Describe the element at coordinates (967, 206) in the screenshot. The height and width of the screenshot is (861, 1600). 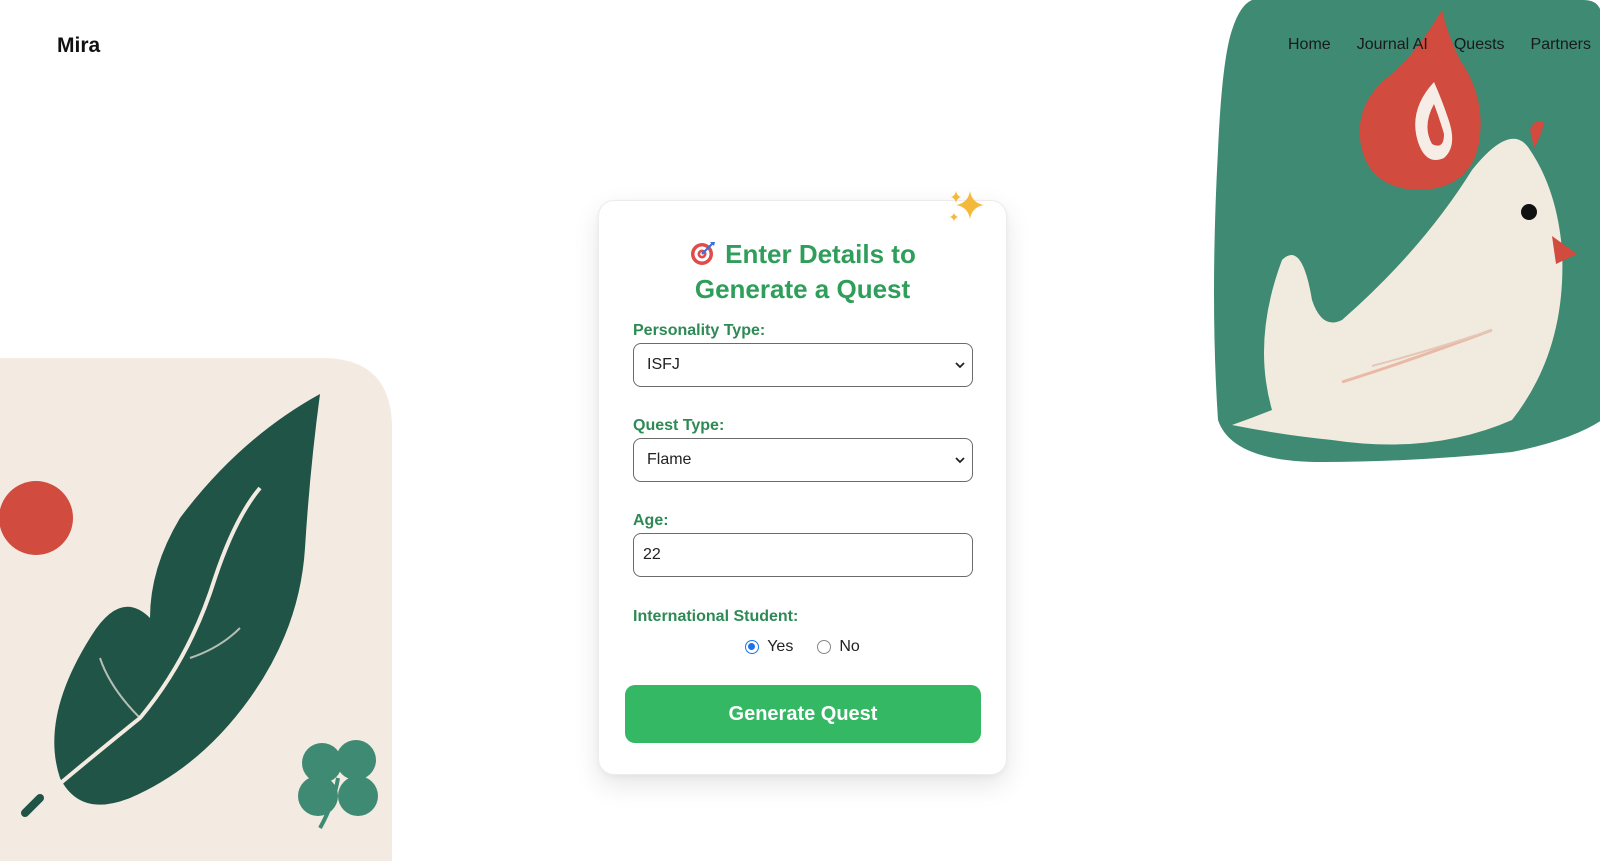
I see `sparkle-icon` at that location.